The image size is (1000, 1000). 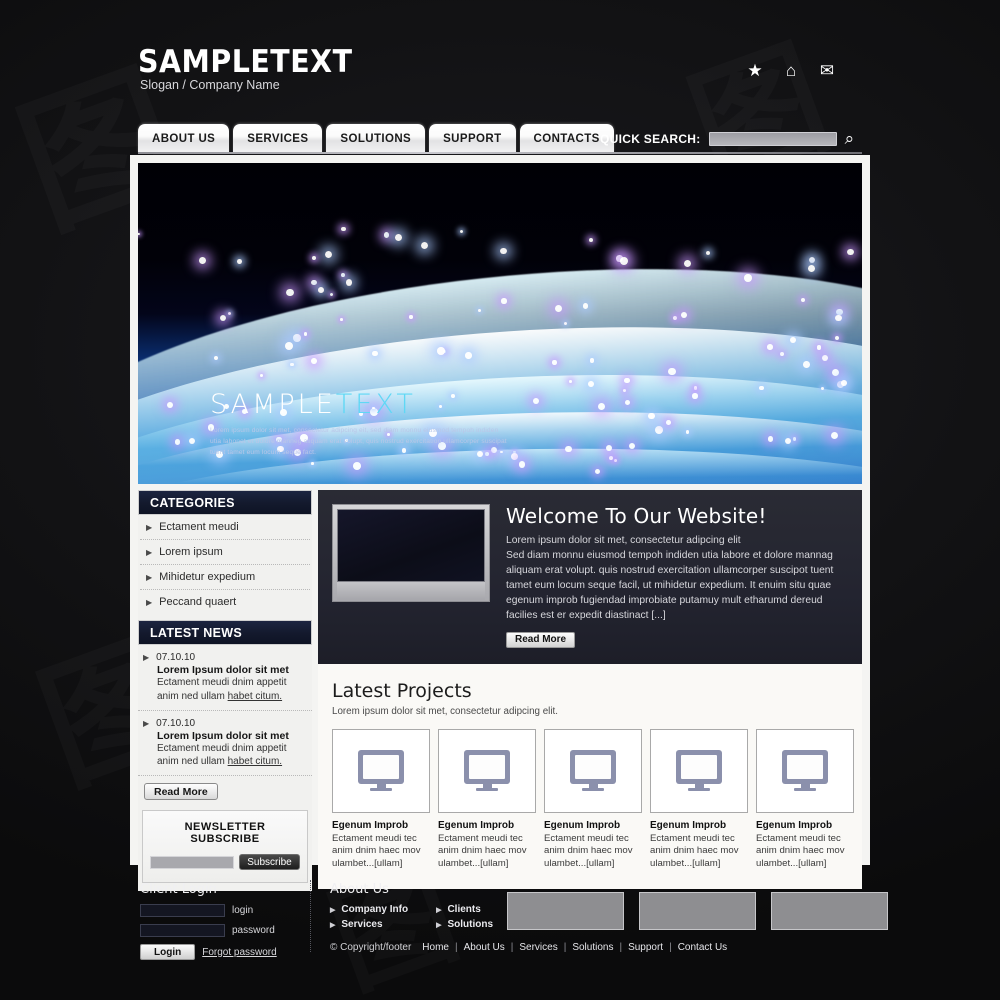 What do you see at coordinates (541, 639) in the screenshot?
I see `welcome-read-more-button: Read More` at bounding box center [541, 639].